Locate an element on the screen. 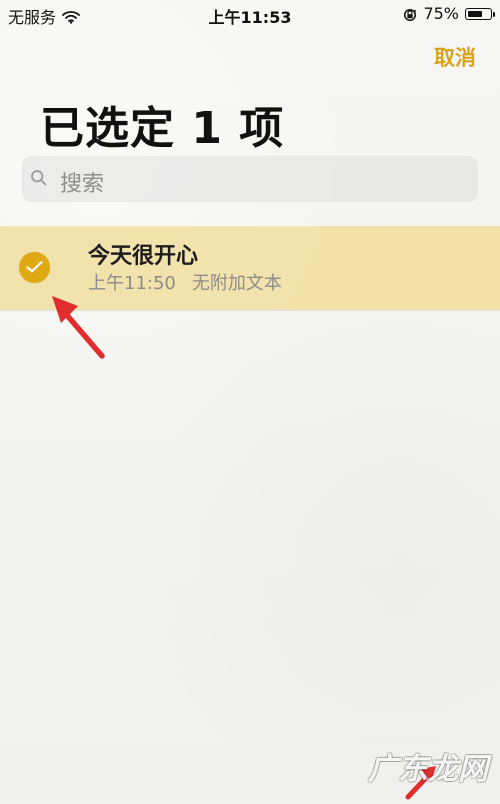  page-title: 已选定 1 项 is located at coordinates (162, 128).